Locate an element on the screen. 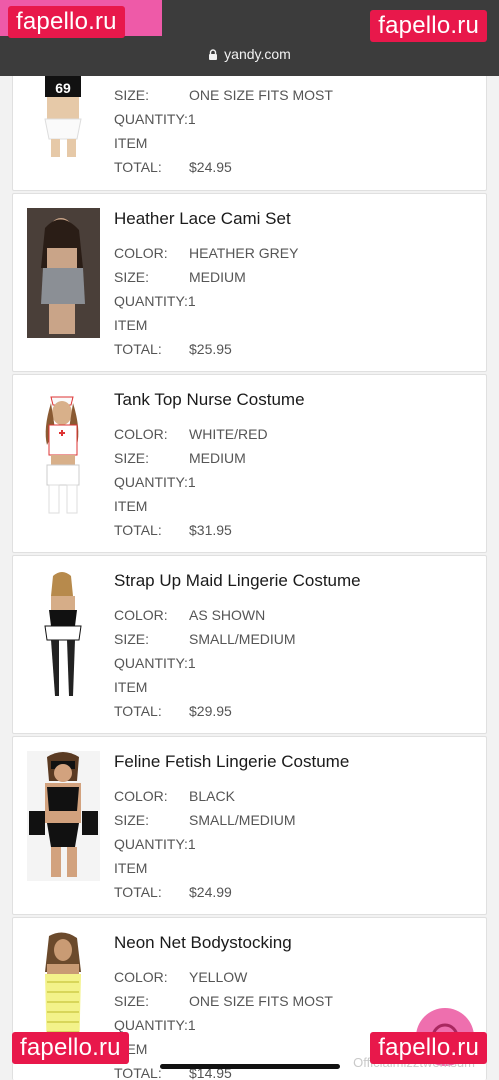 The width and height of the screenshot is (499, 1080). url-domain: yandy.com is located at coordinates (257, 54).